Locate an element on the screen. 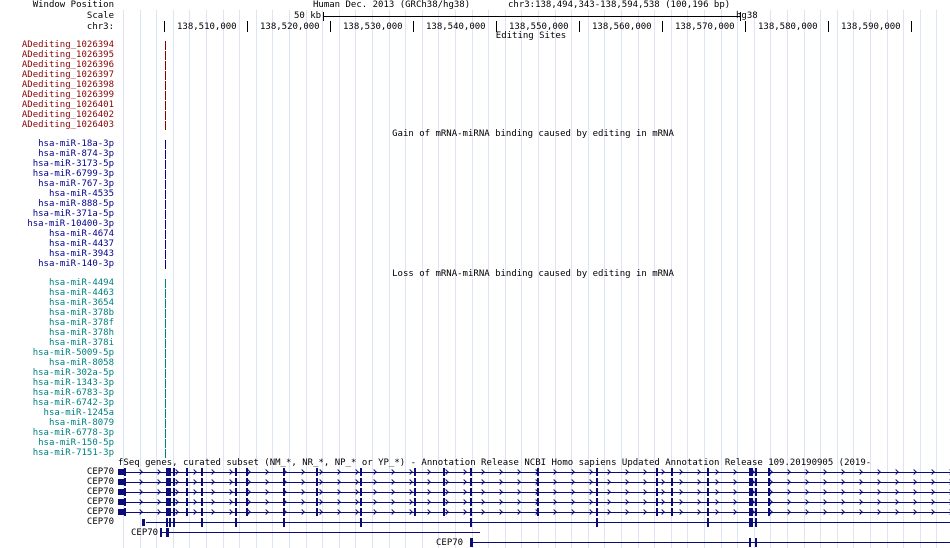 This screenshot has height=548, width=950. editing-site-label: ADediting_1026401 is located at coordinates (68, 105).